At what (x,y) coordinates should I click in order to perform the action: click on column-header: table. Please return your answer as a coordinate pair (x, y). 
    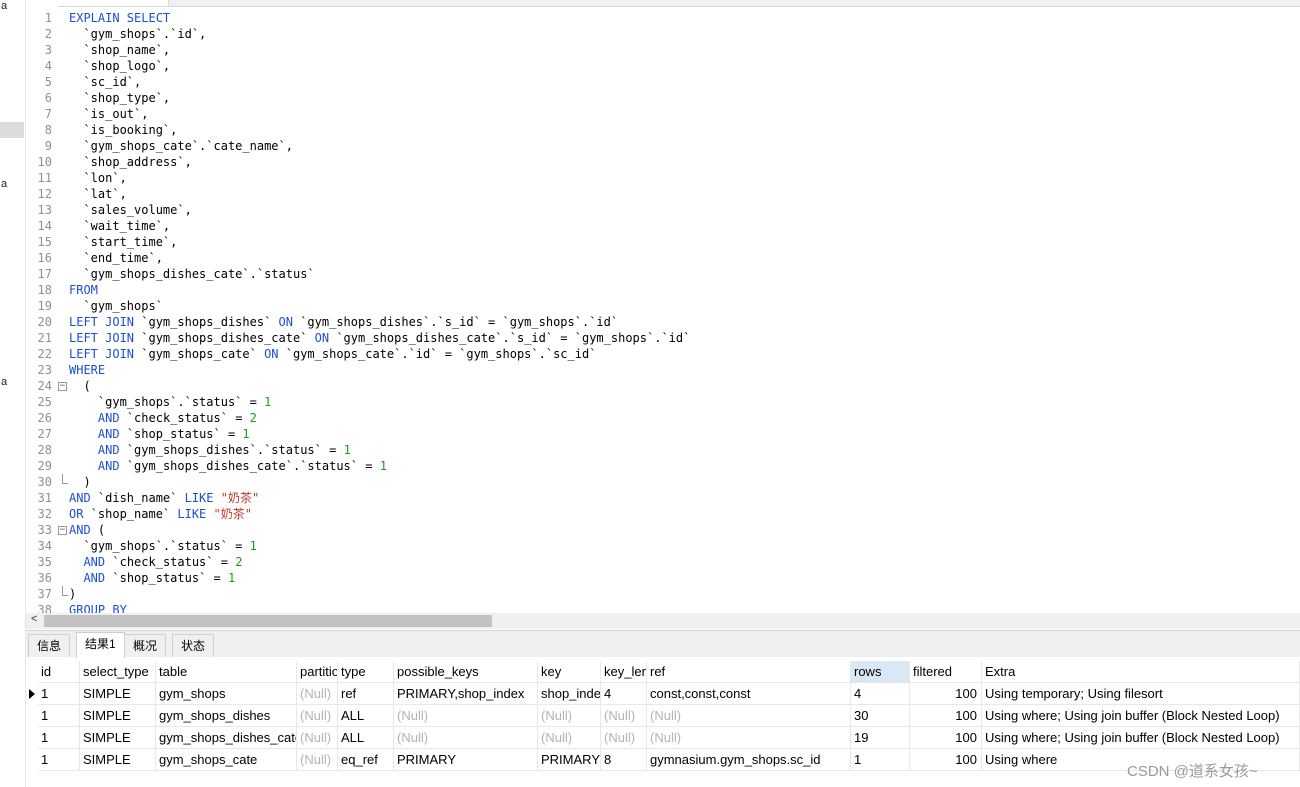
    Looking at the image, I should click on (226, 672).